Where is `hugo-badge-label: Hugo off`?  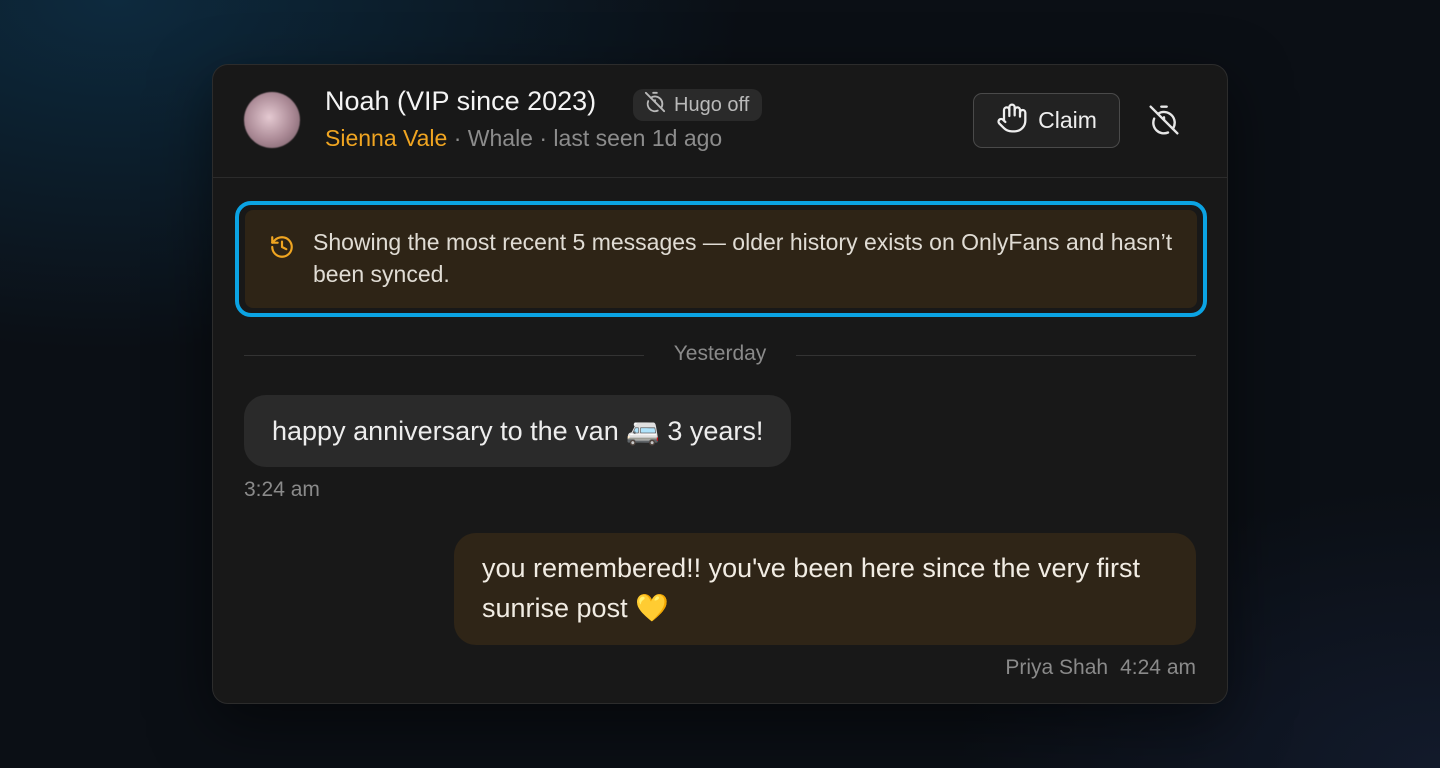 hugo-badge-label: Hugo off is located at coordinates (712, 104).